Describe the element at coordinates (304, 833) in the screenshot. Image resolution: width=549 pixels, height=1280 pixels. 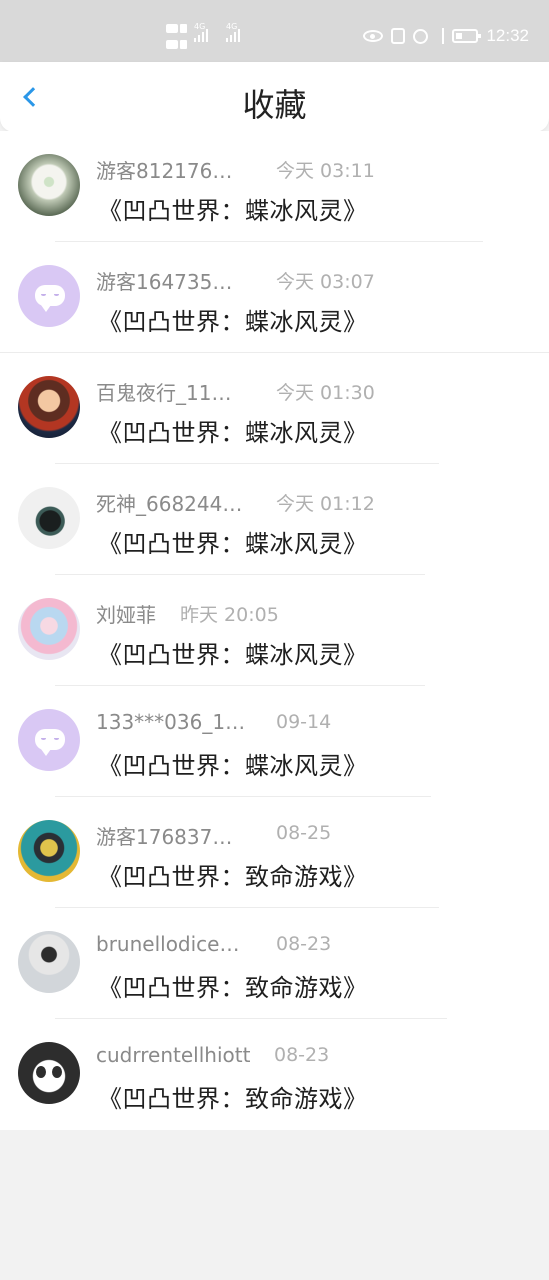
I see `timestamp: 08-25` at that location.